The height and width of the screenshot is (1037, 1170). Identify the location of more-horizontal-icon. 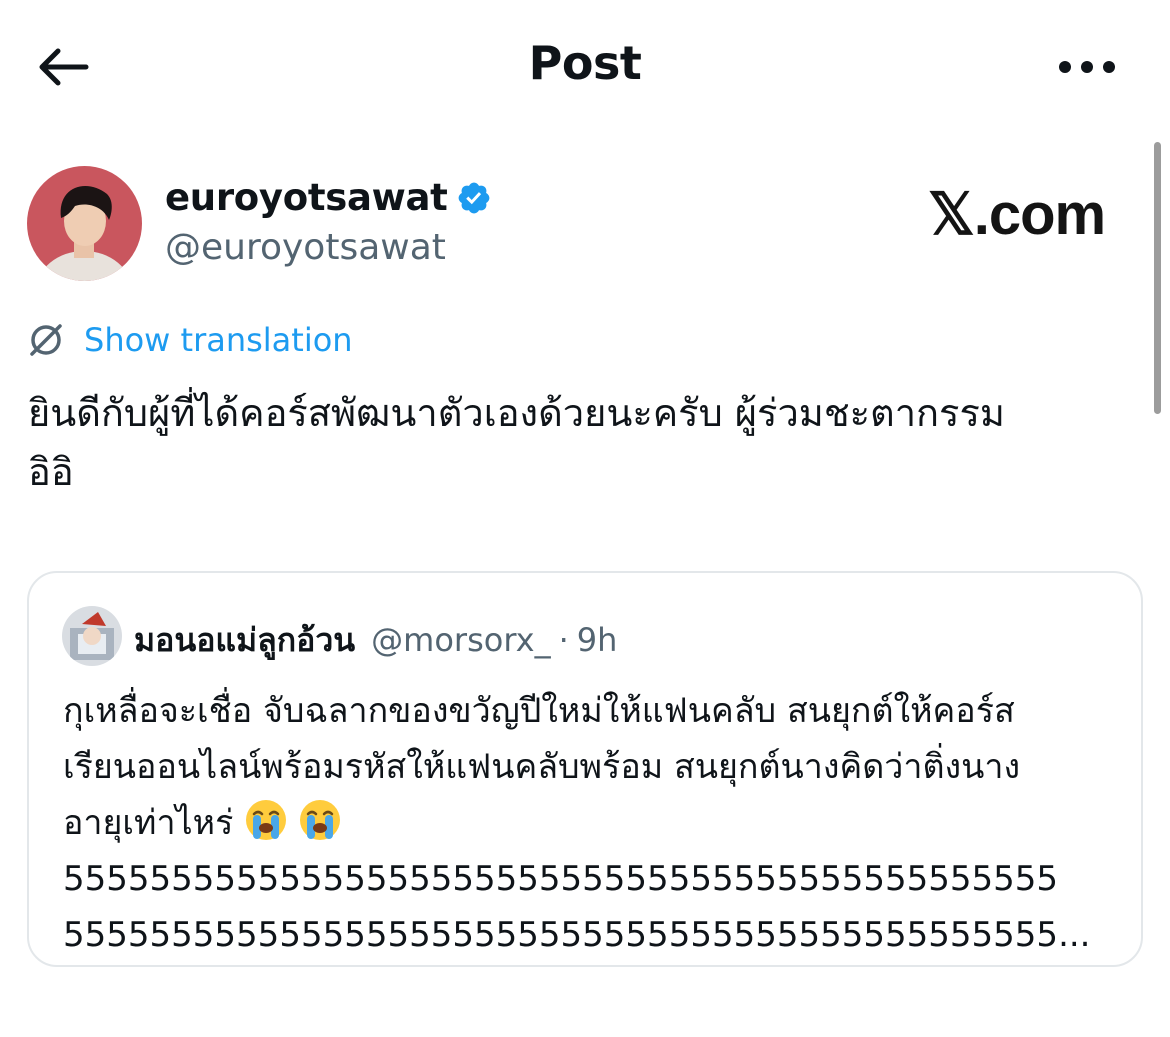
(1087, 67).